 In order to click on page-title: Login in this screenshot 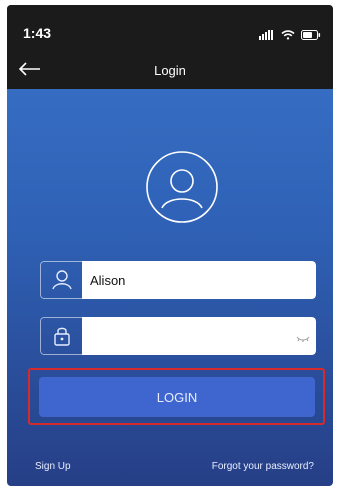, I will do `click(170, 70)`.